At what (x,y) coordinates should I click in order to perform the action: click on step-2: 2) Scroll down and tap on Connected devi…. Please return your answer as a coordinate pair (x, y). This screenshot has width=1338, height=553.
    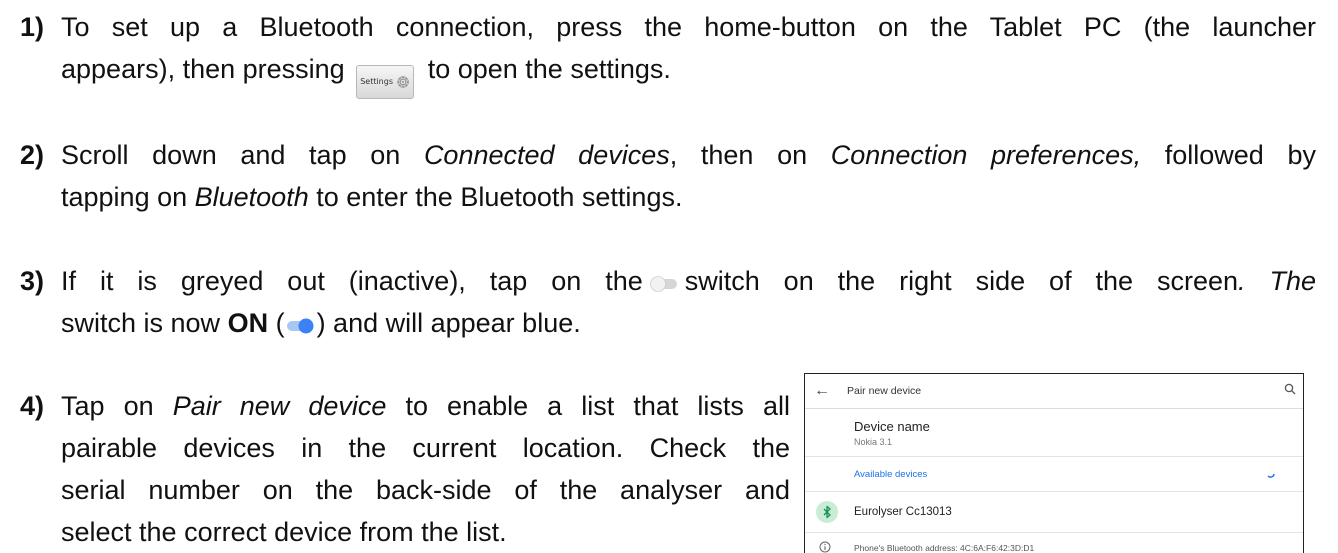
    Looking at the image, I should click on (668, 176).